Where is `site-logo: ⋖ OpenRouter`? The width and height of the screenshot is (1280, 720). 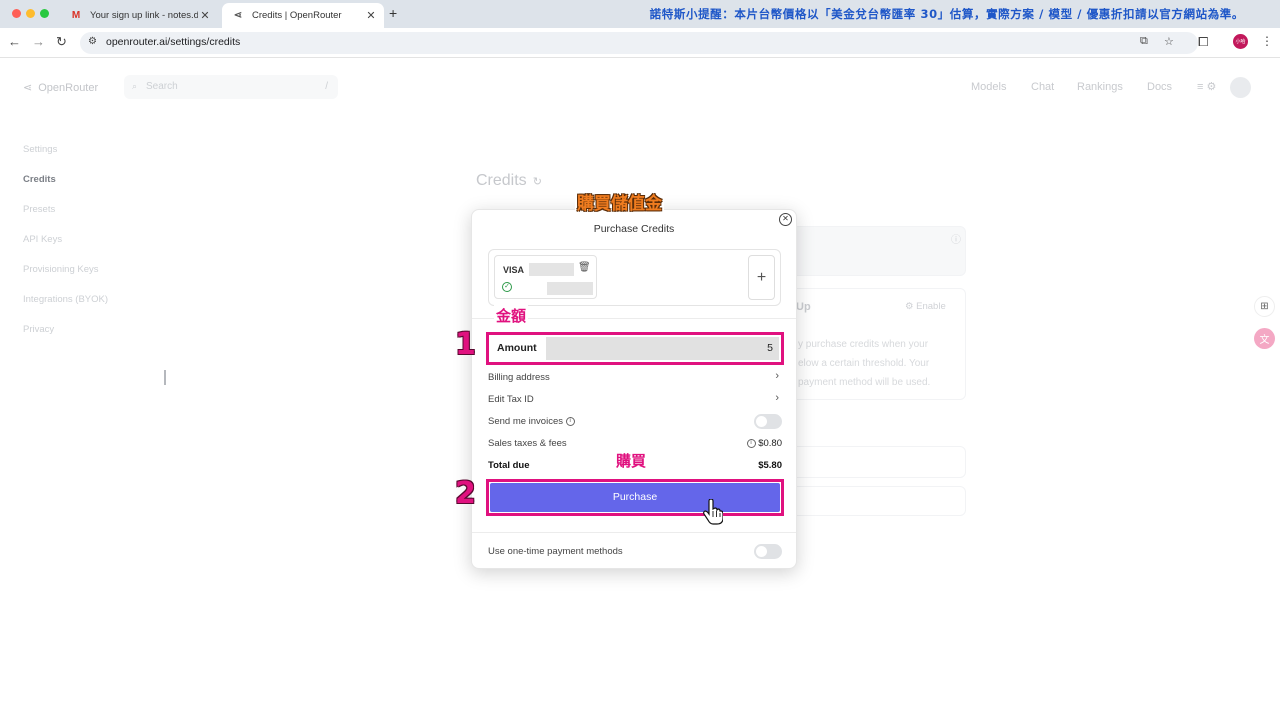 site-logo: ⋖ OpenRouter is located at coordinates (61, 88).